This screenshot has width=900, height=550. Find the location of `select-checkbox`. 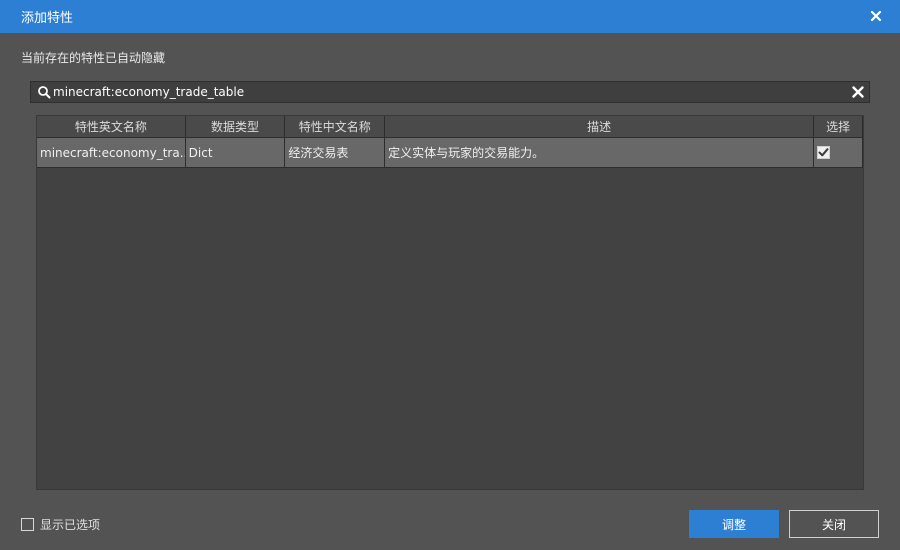

select-checkbox is located at coordinates (824, 152).